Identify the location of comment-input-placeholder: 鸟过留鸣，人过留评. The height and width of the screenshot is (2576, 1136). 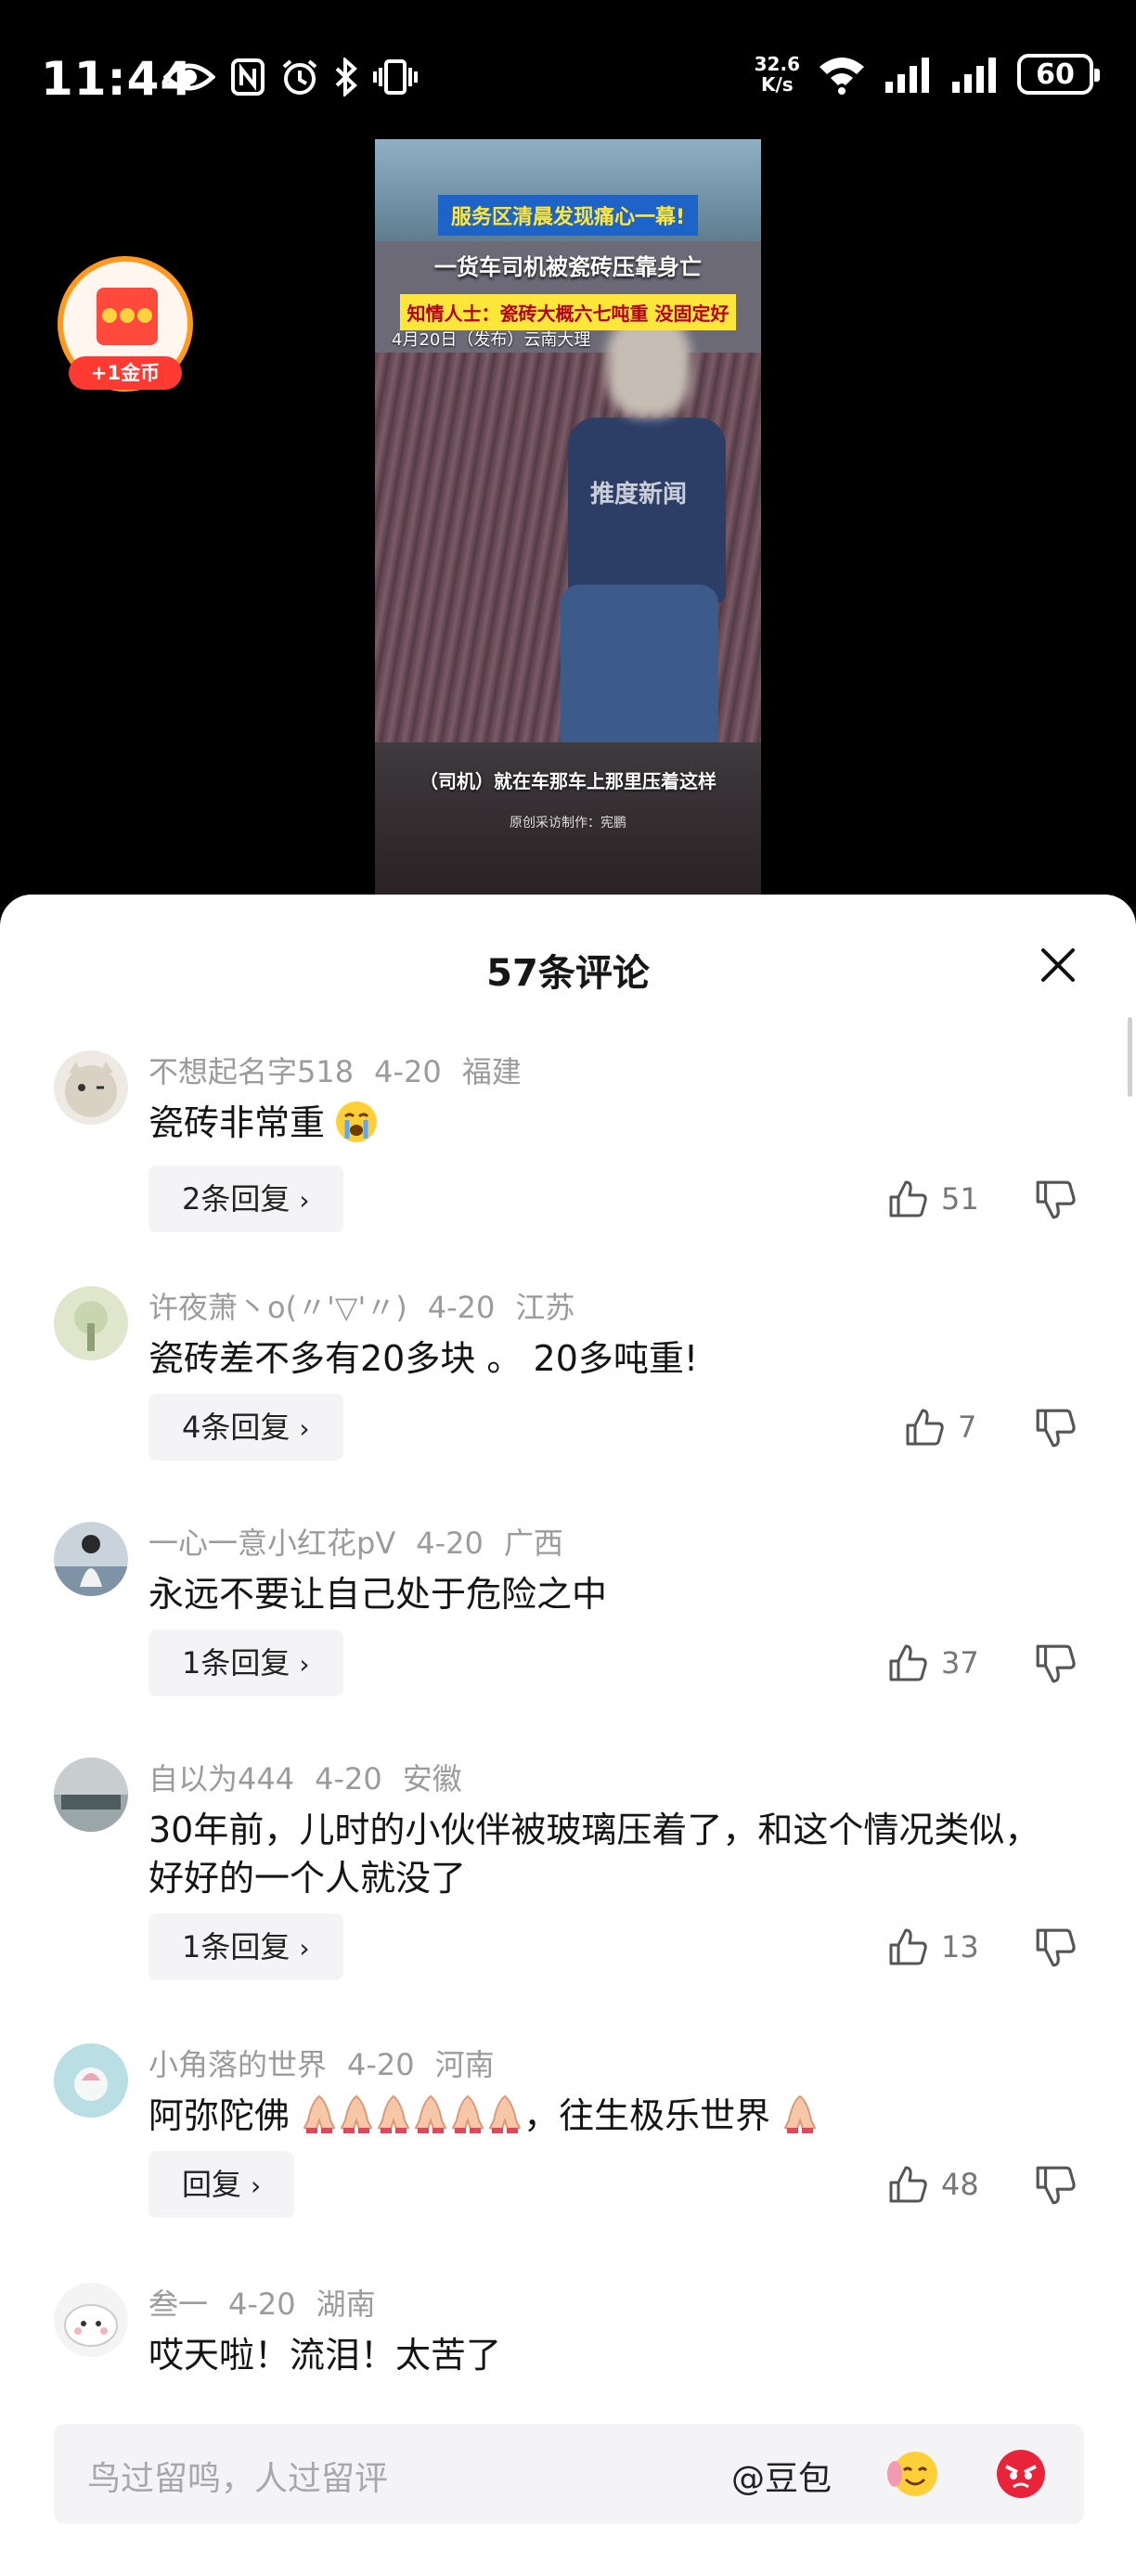
(238, 2479).